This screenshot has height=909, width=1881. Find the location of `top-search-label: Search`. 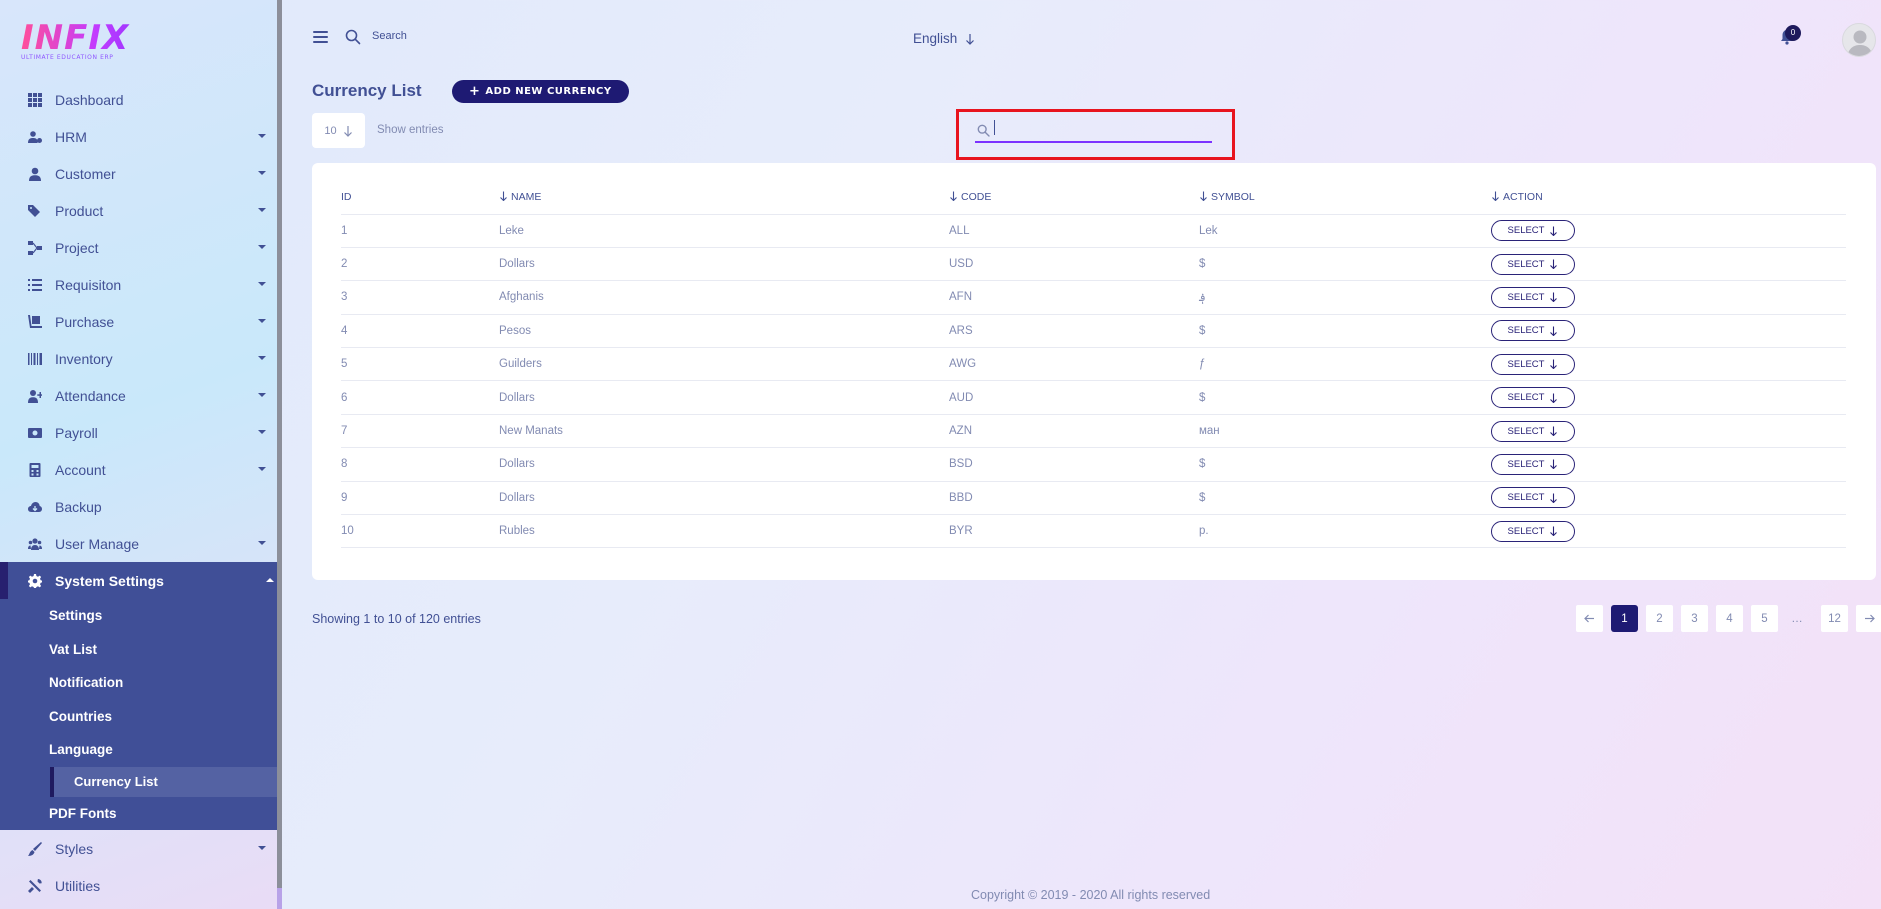

top-search-label: Search is located at coordinates (389, 36).